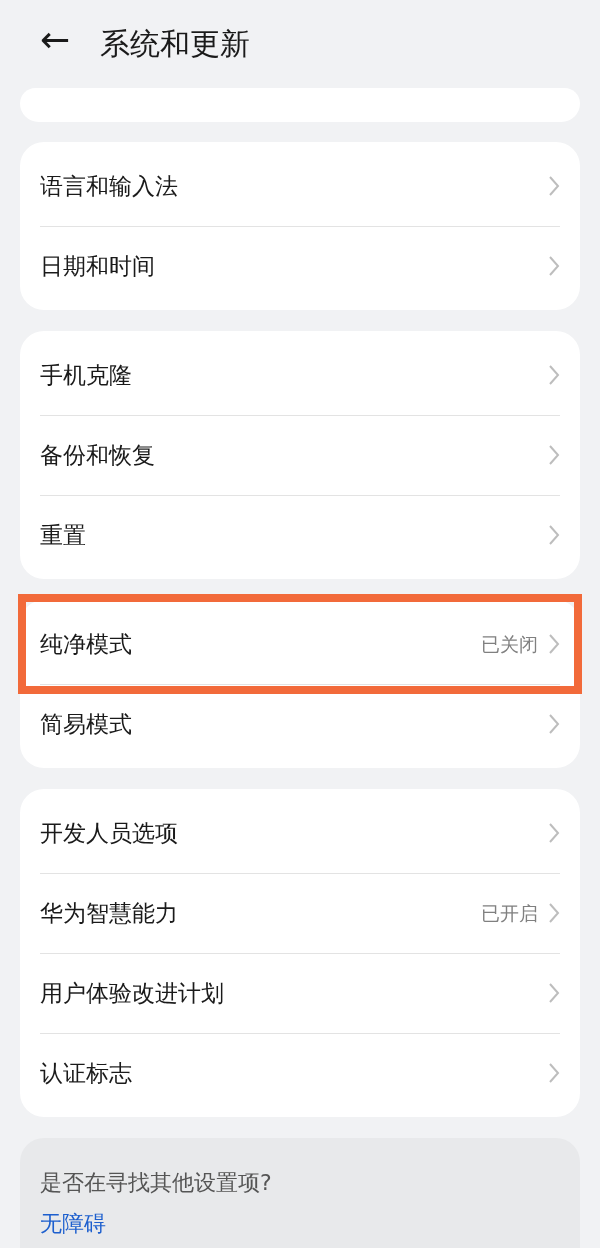 This screenshot has width=600, height=1248. Describe the element at coordinates (175, 43) in the screenshot. I see `page-title: 系统和更新` at that location.